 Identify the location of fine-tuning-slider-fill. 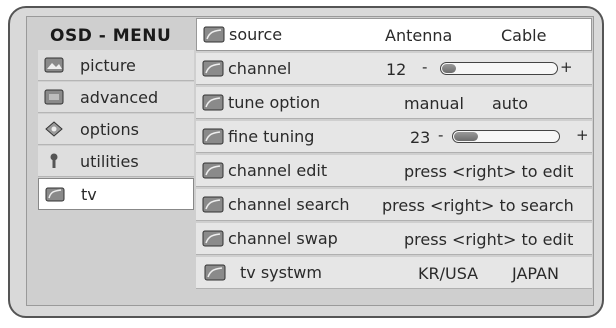
(466, 136).